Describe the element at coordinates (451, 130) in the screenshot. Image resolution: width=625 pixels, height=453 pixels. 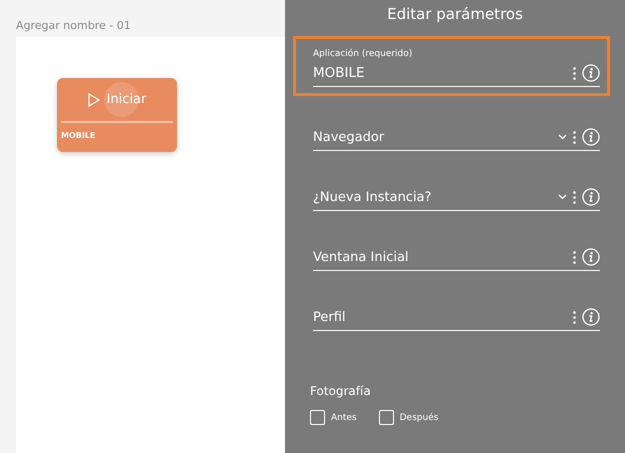
I see `form-field: Navegador` at that location.